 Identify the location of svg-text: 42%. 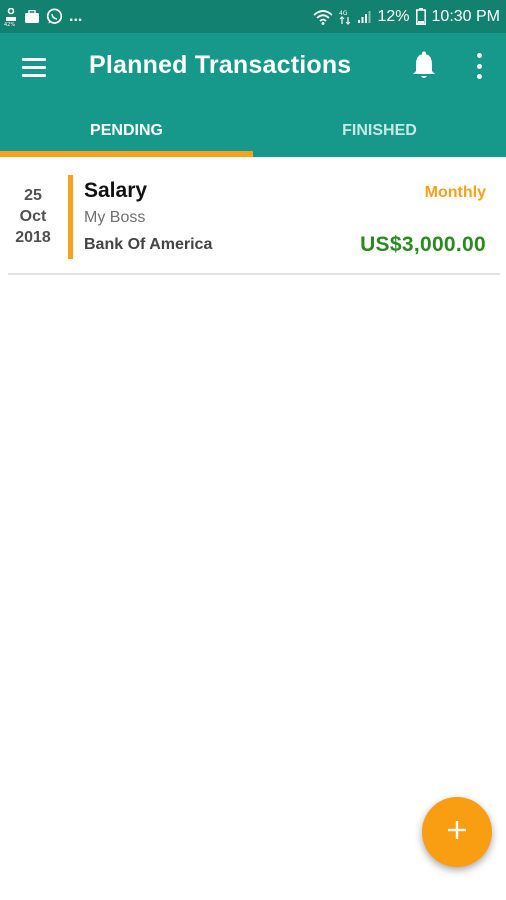
(9, 24).